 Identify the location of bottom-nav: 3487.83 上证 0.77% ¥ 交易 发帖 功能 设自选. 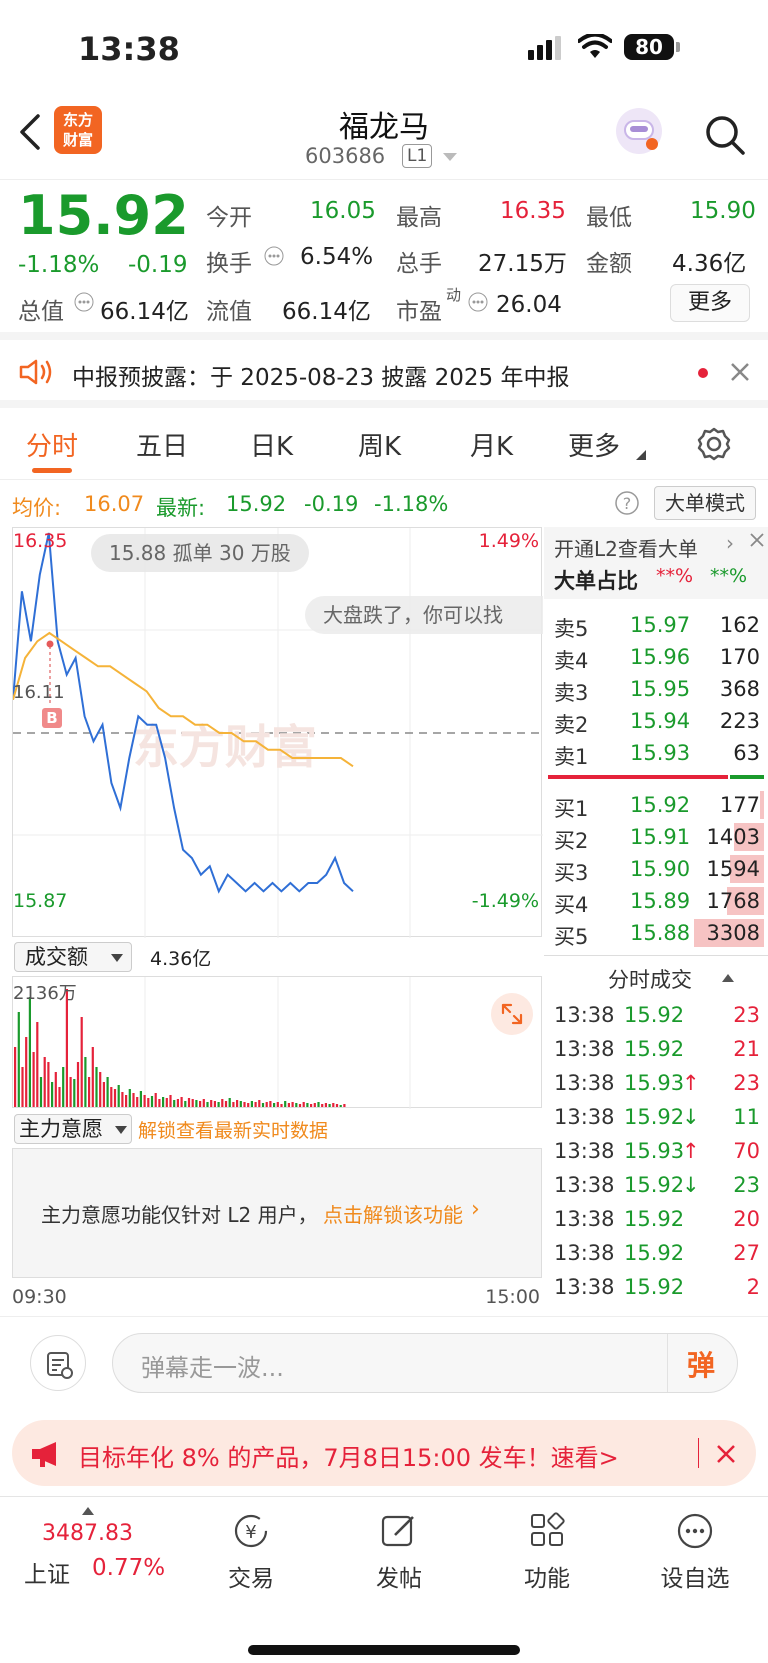
(384, 1579).